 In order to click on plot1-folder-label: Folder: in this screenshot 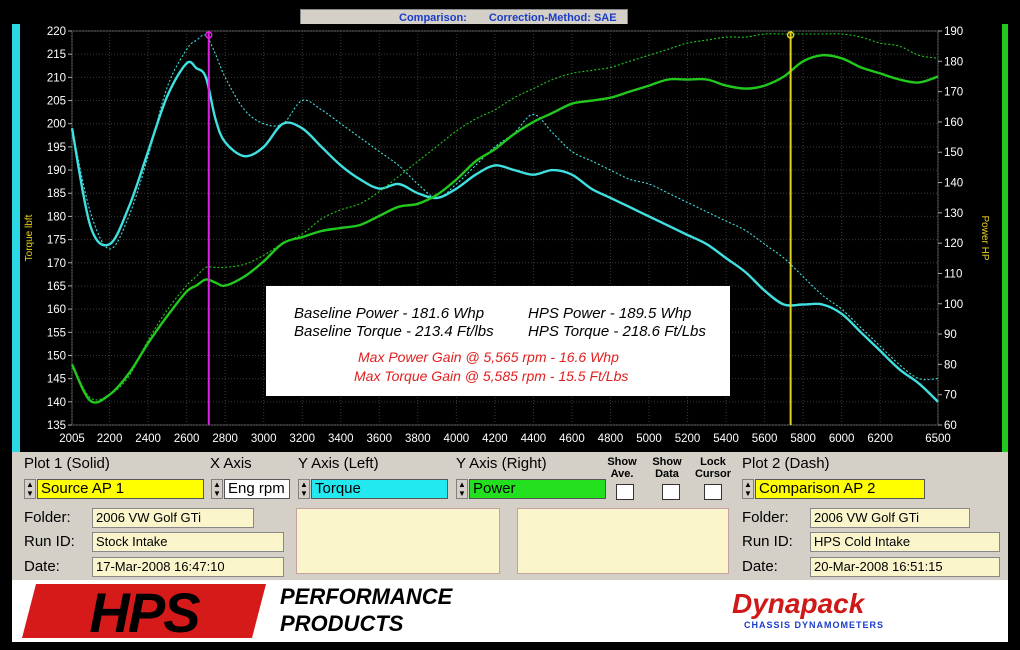, I will do `click(47, 517)`.